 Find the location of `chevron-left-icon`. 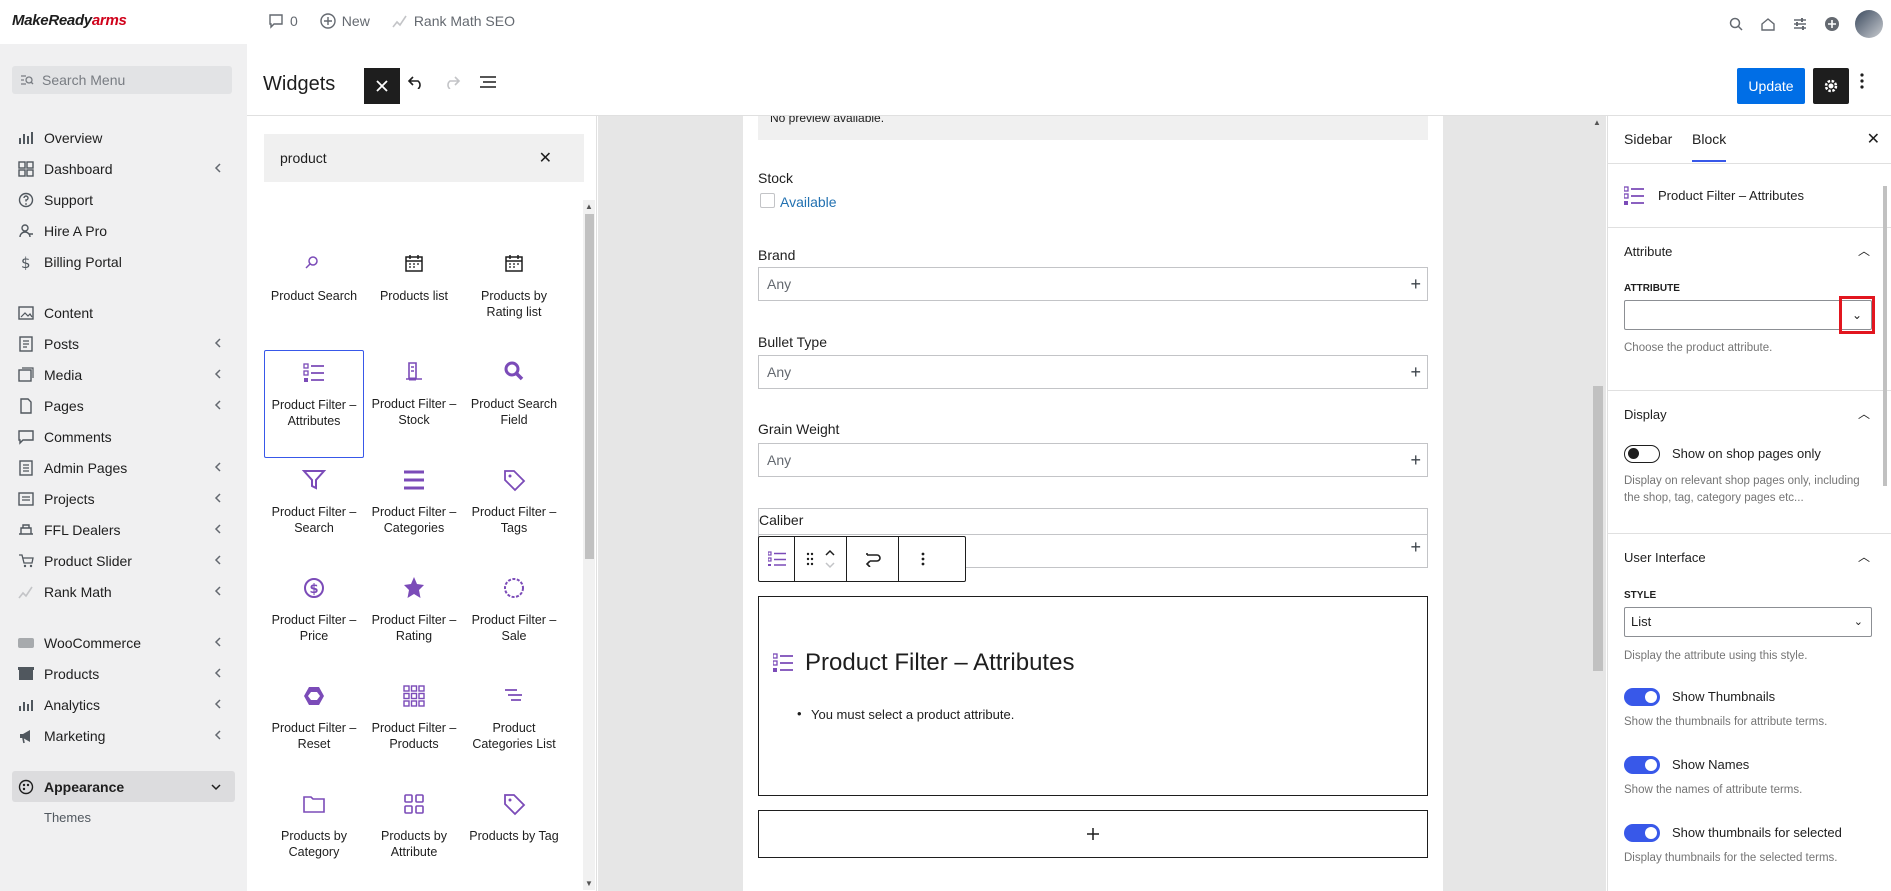

chevron-left-icon is located at coordinates (217, 674).